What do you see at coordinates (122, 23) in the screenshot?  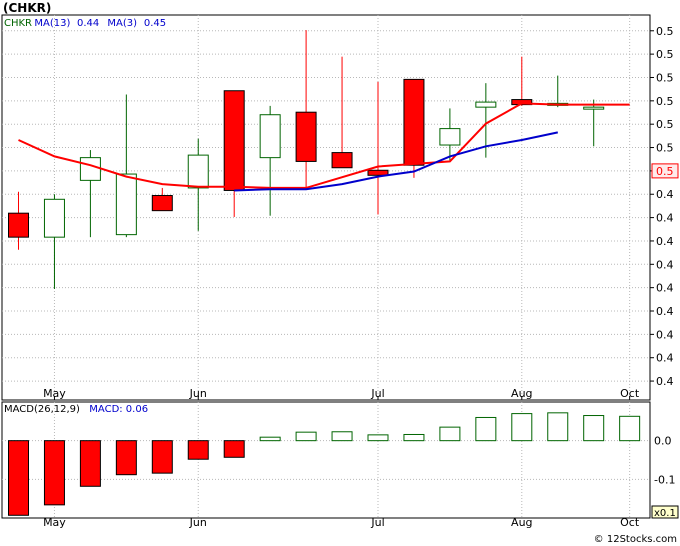 I see `legend-text: MA(3)` at bounding box center [122, 23].